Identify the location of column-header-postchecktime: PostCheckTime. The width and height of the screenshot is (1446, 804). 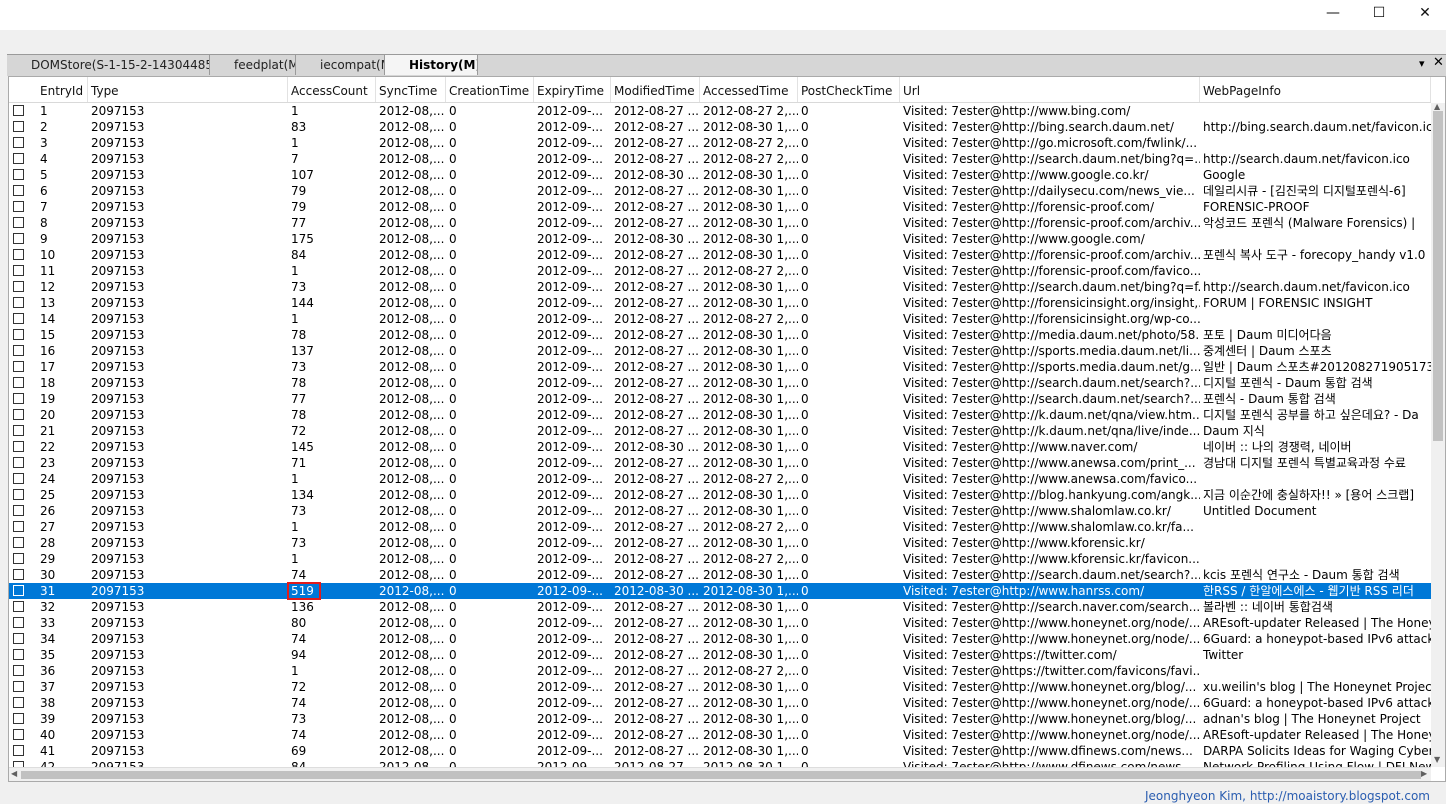
(849, 89).